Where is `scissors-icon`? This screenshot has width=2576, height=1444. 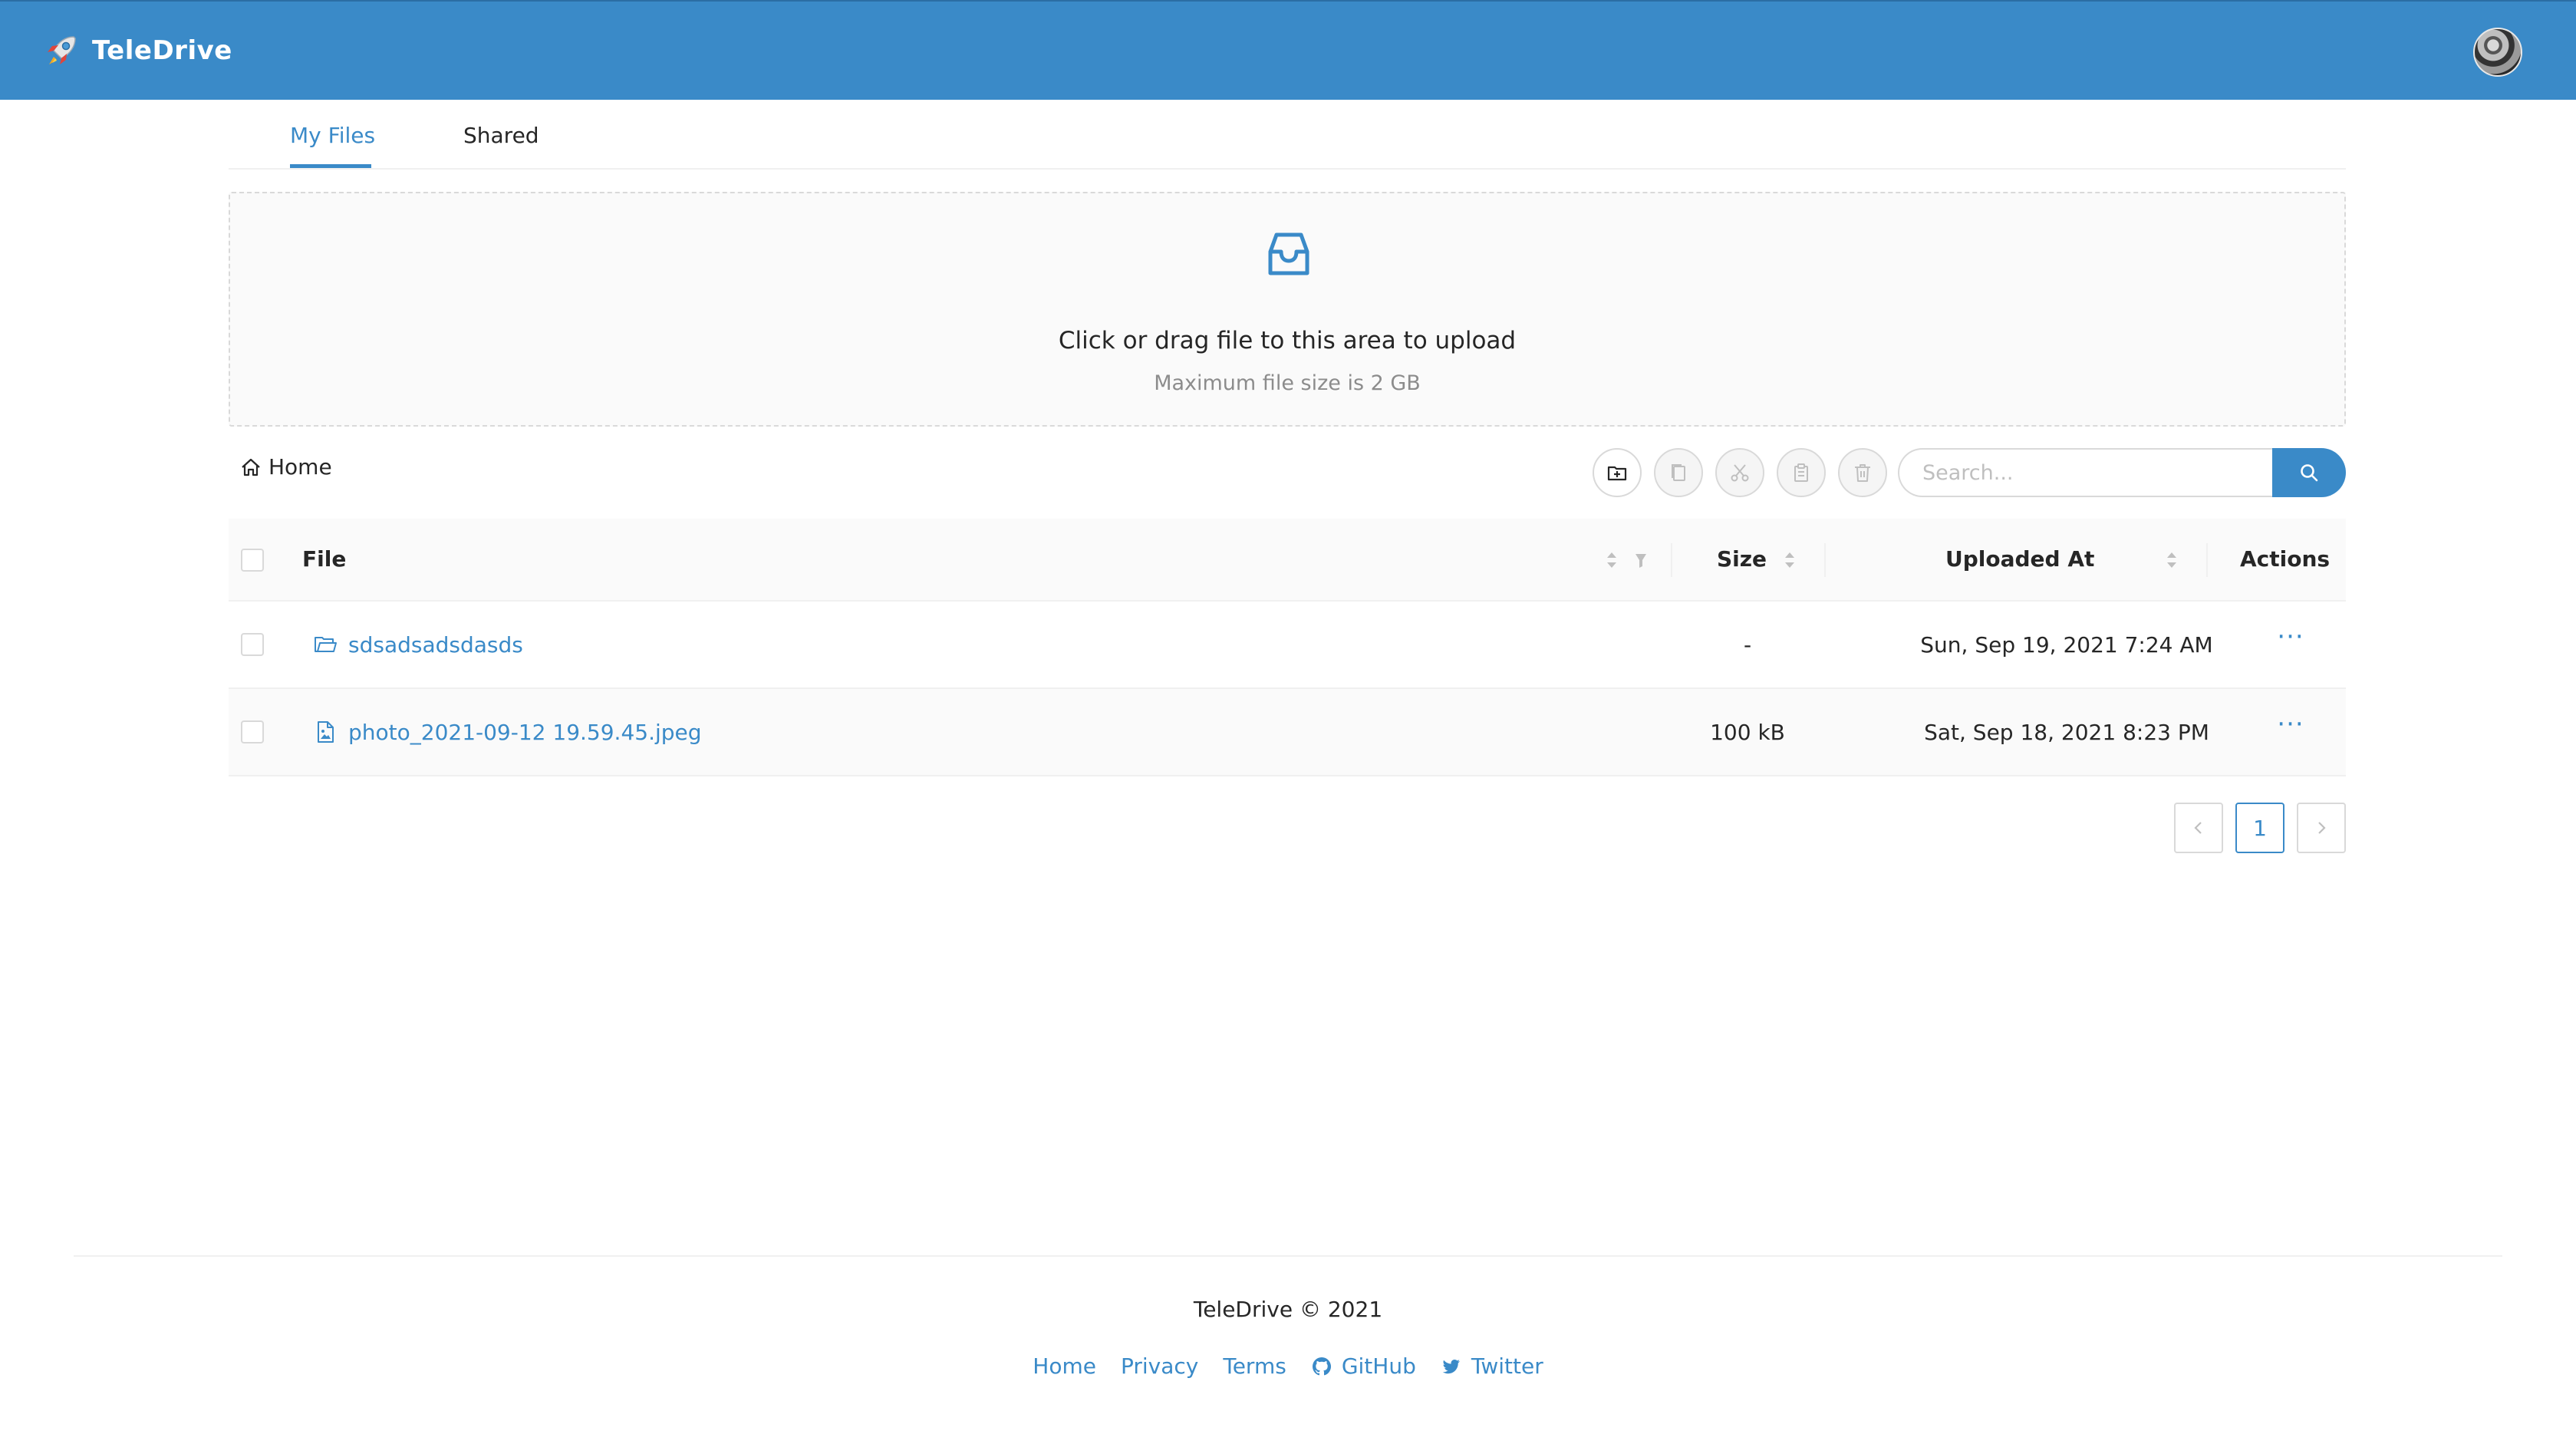 scissors-icon is located at coordinates (1740, 473).